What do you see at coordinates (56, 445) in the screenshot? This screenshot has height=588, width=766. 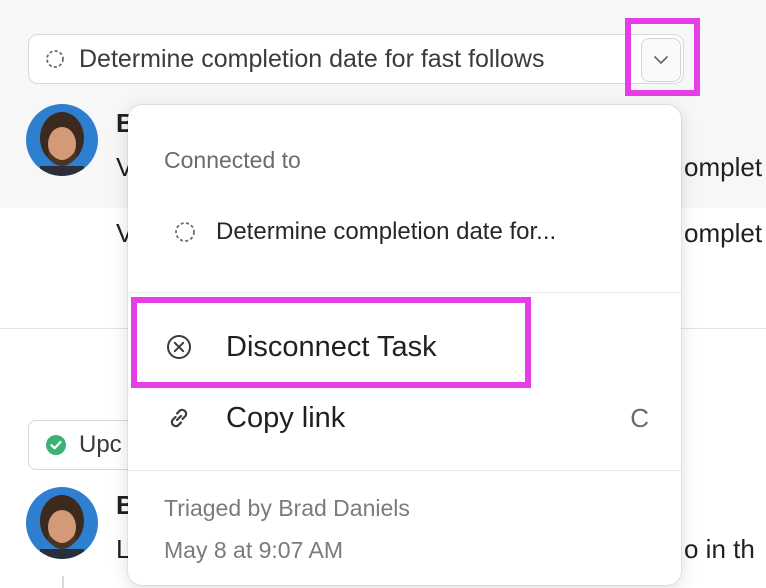 I see `check-circle-icon` at bounding box center [56, 445].